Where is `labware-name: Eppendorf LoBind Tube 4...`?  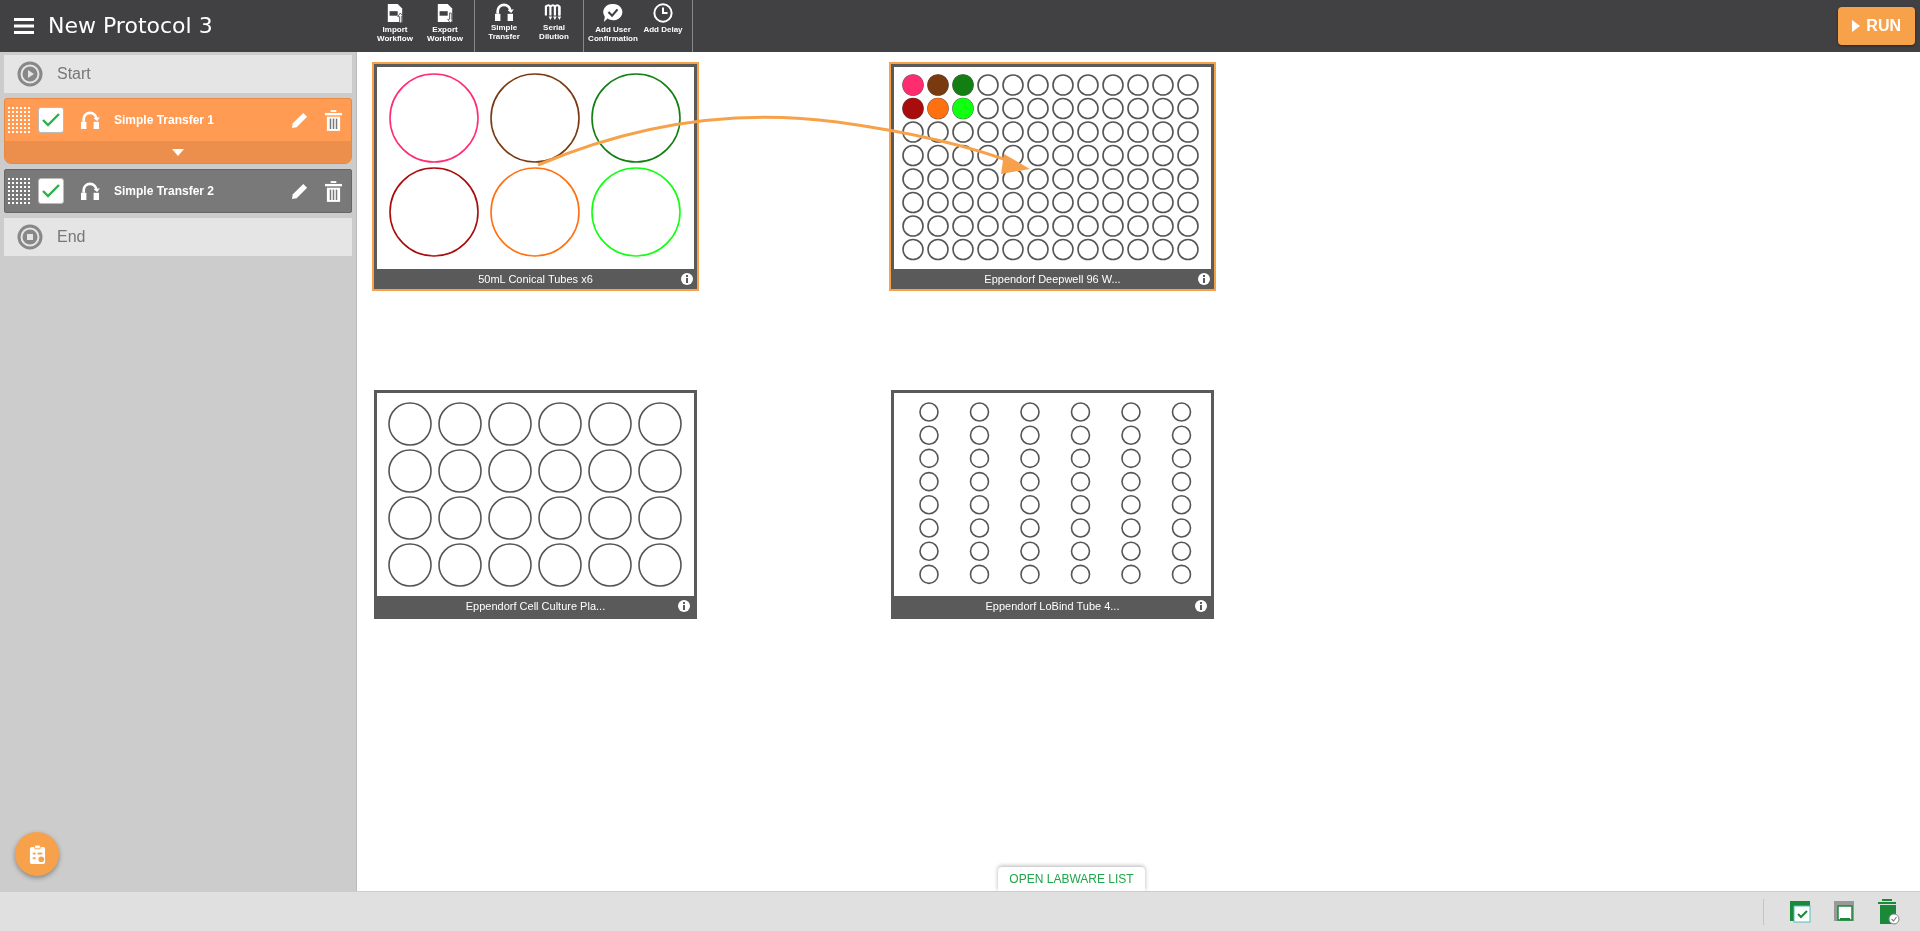 labware-name: Eppendorf LoBind Tube 4... is located at coordinates (1052, 606).